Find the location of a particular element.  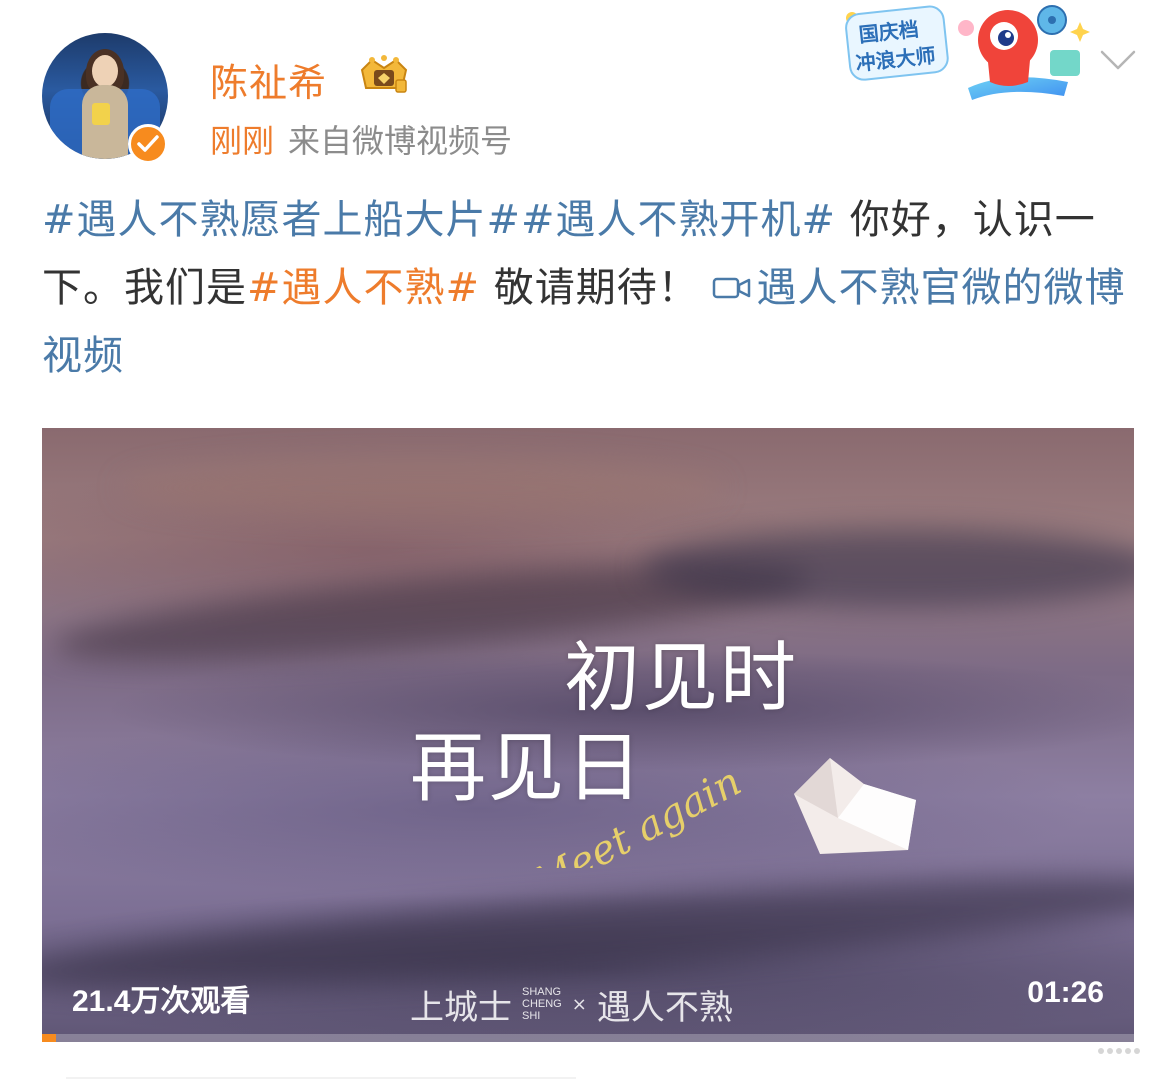

svg-text: Meet again is located at coordinates (636, 813).